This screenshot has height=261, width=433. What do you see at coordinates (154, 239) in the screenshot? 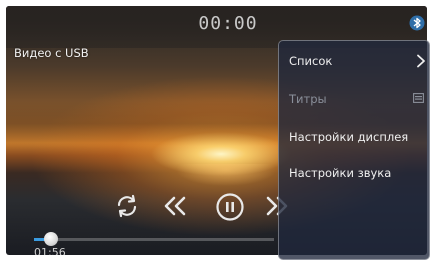
I see `progress-bar` at bounding box center [154, 239].